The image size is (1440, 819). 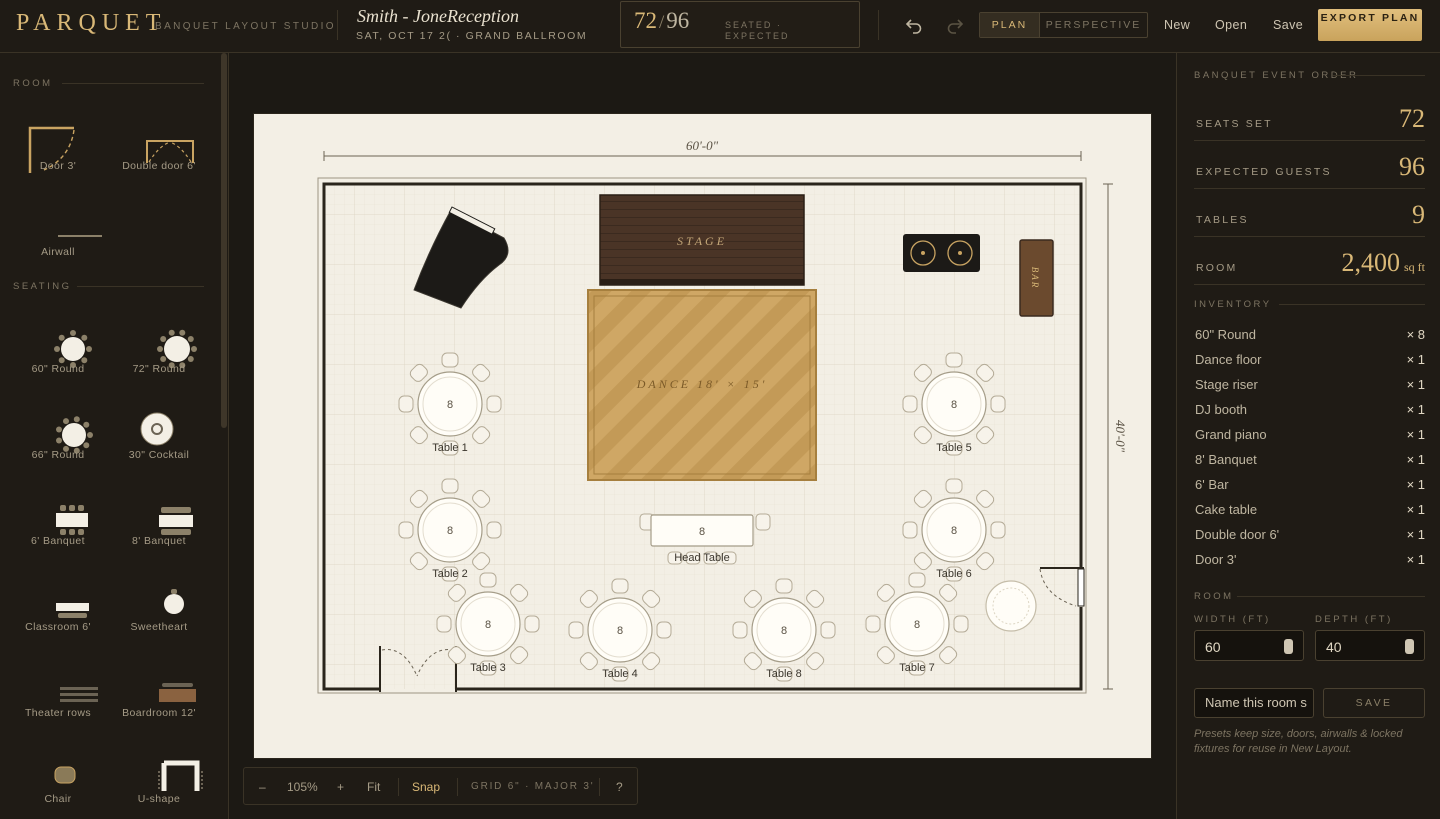 I want to click on stat-label: ROOM, so click(x=1217, y=268).